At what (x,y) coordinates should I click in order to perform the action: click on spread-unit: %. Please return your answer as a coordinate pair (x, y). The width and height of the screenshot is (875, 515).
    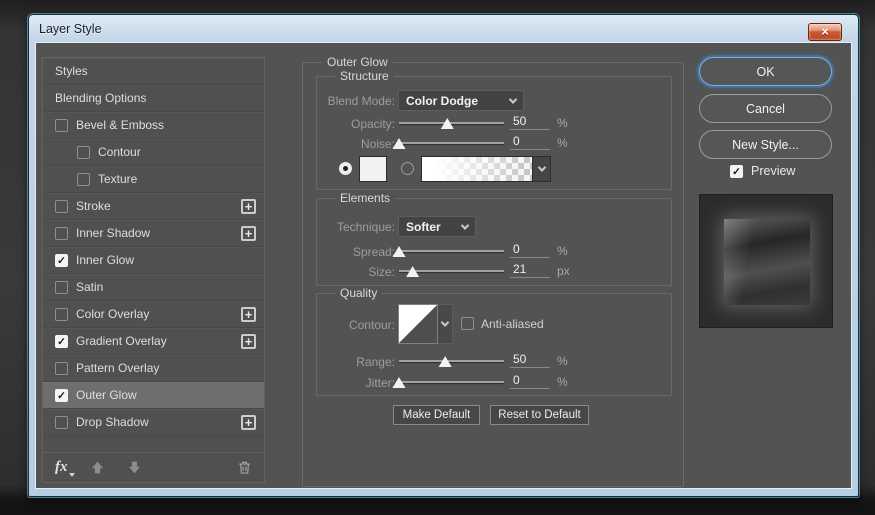
    Looking at the image, I should click on (562, 251).